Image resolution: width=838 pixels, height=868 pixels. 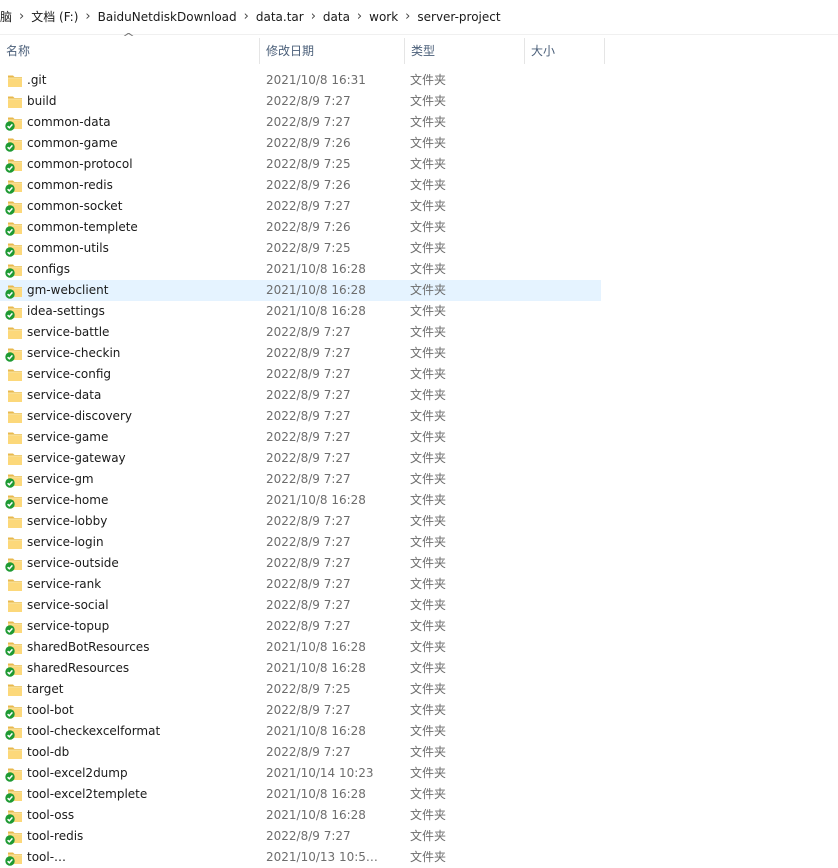 I want to click on folder-row: common-redis 2022/8/9 7:26 文件夹, so click(x=419, y=185).